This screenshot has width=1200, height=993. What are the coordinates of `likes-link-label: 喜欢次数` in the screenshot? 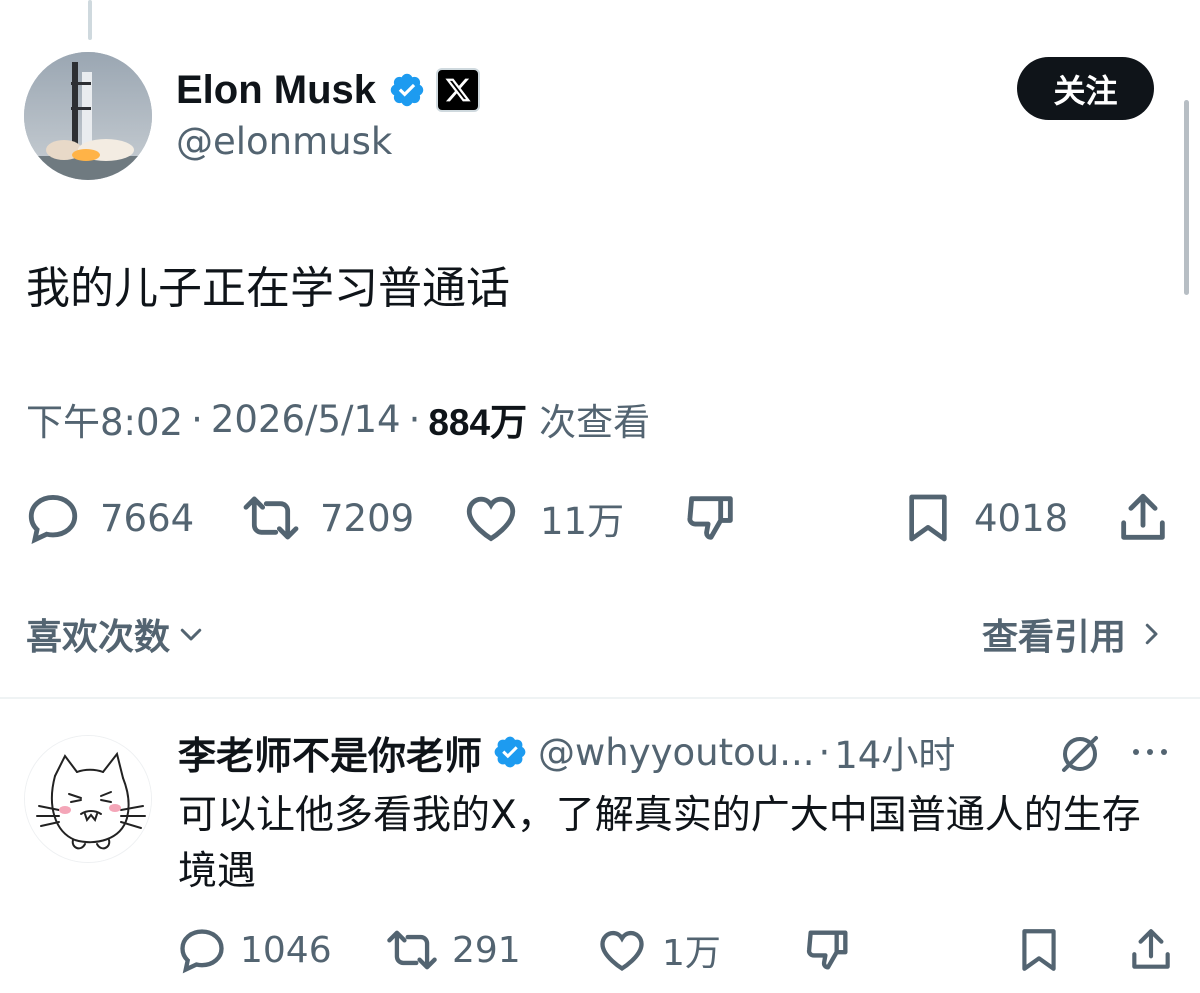 It's located at (98, 637).